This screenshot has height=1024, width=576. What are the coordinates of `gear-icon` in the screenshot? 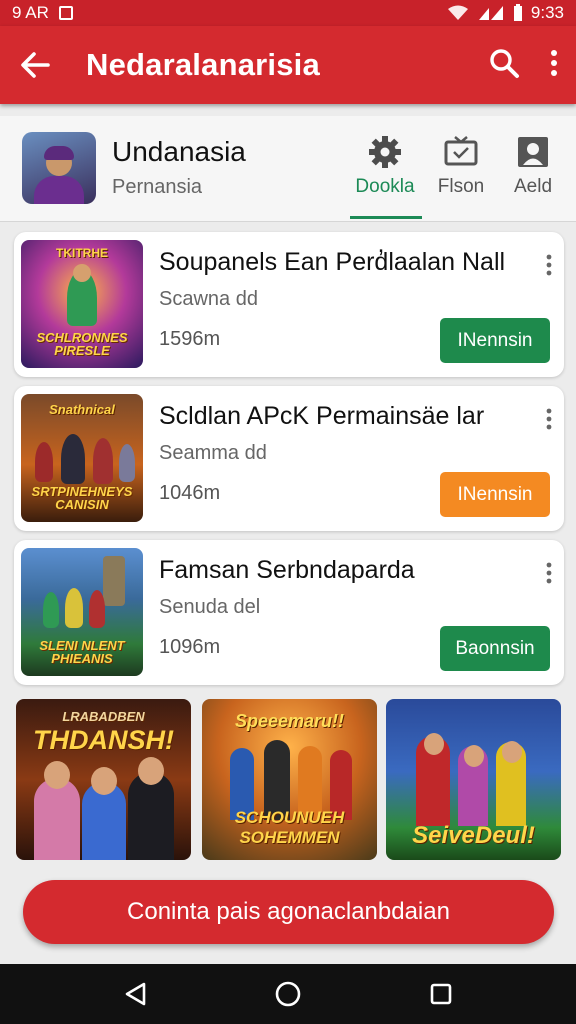 It's located at (385, 152).